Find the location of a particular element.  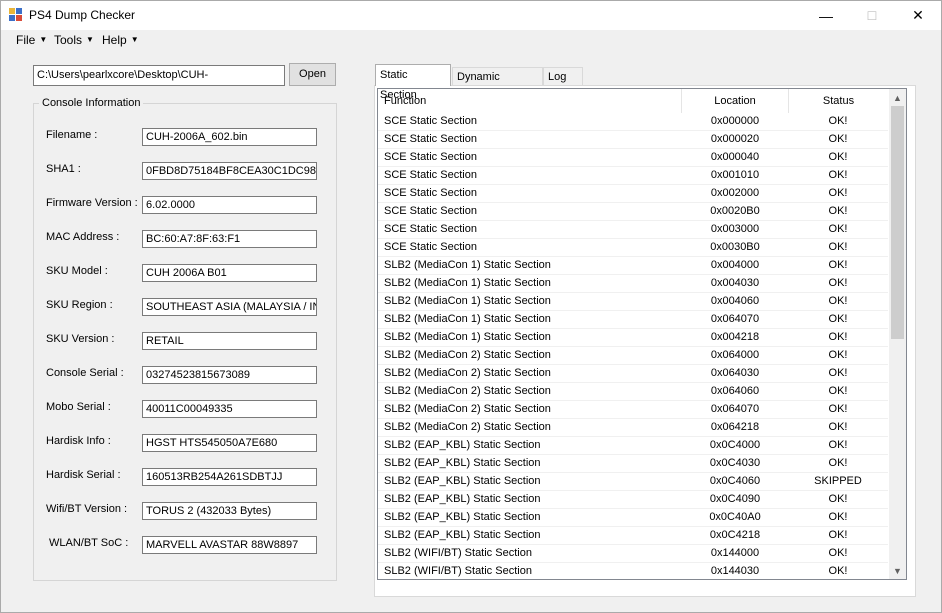

table-row: SLB2 (WIFI/BT) Static Section 0x144000 OK! is located at coordinates (633, 554).